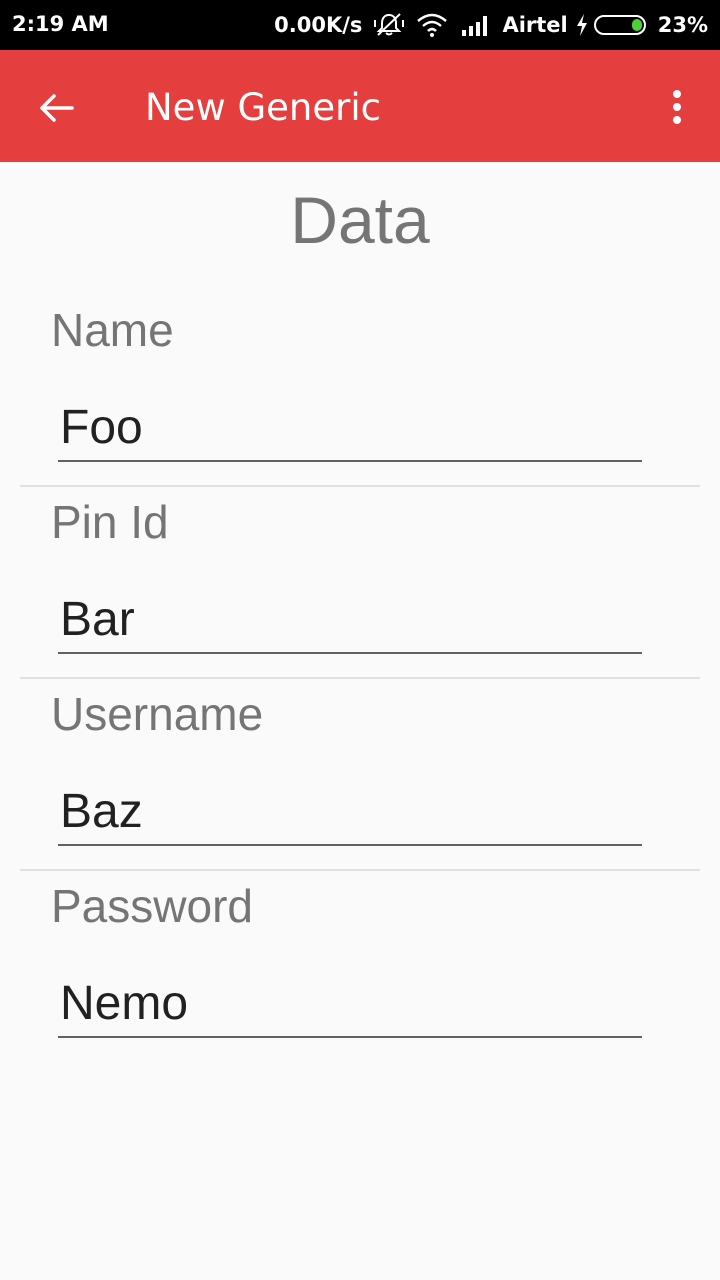 Image resolution: width=720 pixels, height=1280 pixels. I want to click on field-label-pin-id: Pin Id, so click(110, 522).